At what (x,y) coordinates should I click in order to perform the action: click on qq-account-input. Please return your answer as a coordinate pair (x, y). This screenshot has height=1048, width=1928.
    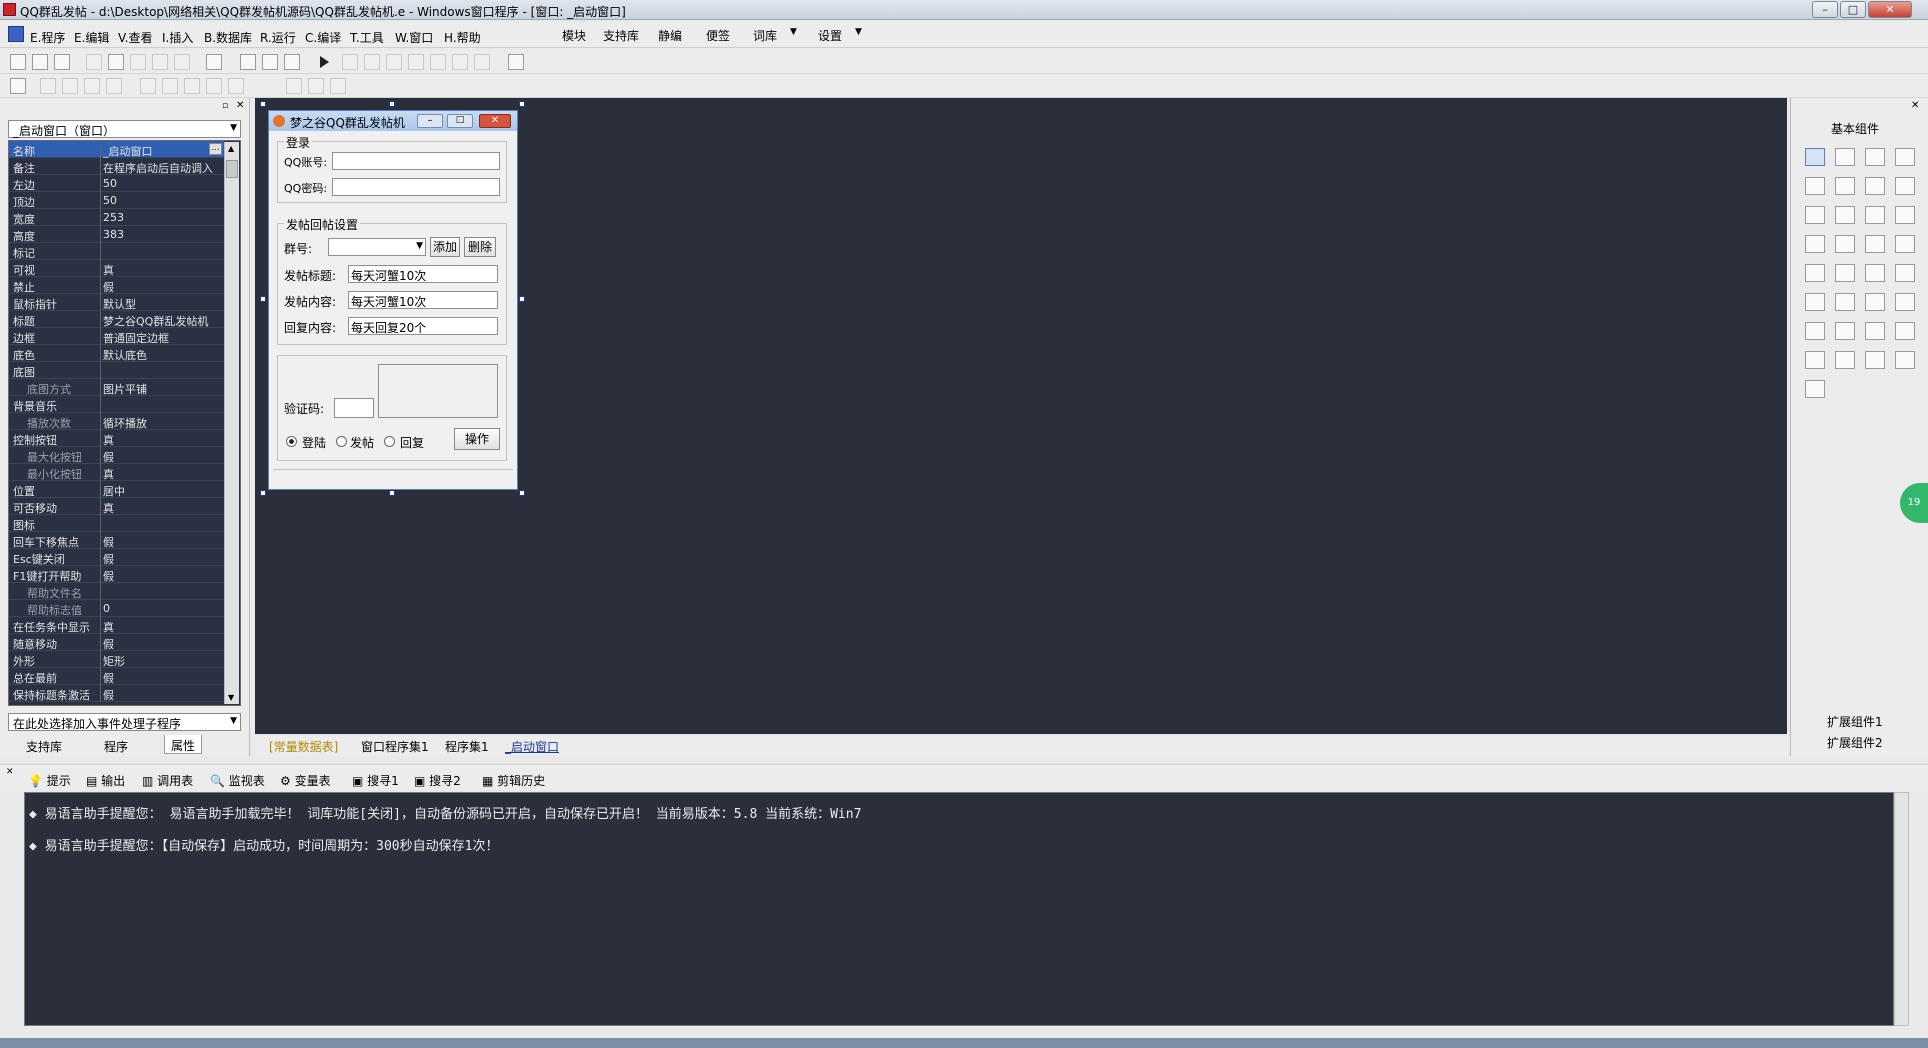
    Looking at the image, I should click on (416, 161).